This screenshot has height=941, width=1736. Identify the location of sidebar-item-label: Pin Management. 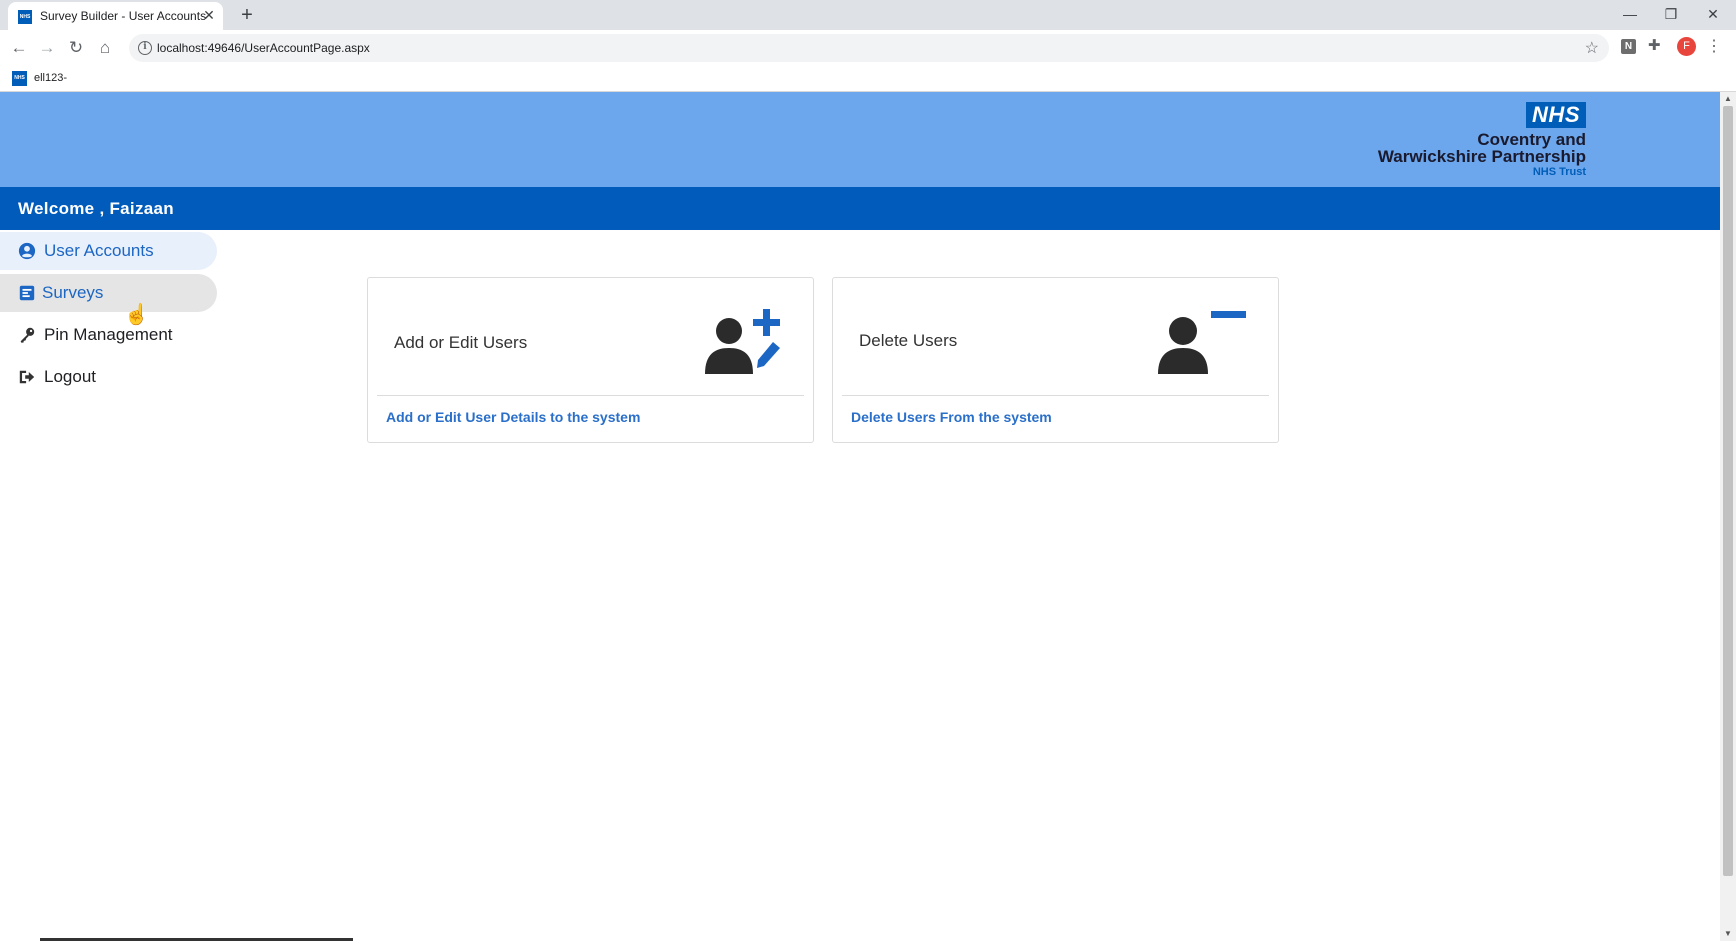
(108, 334).